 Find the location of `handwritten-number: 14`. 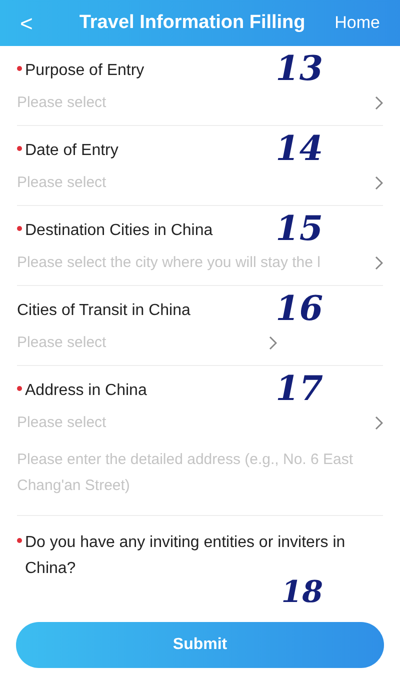

handwritten-number: 14 is located at coordinates (299, 149).